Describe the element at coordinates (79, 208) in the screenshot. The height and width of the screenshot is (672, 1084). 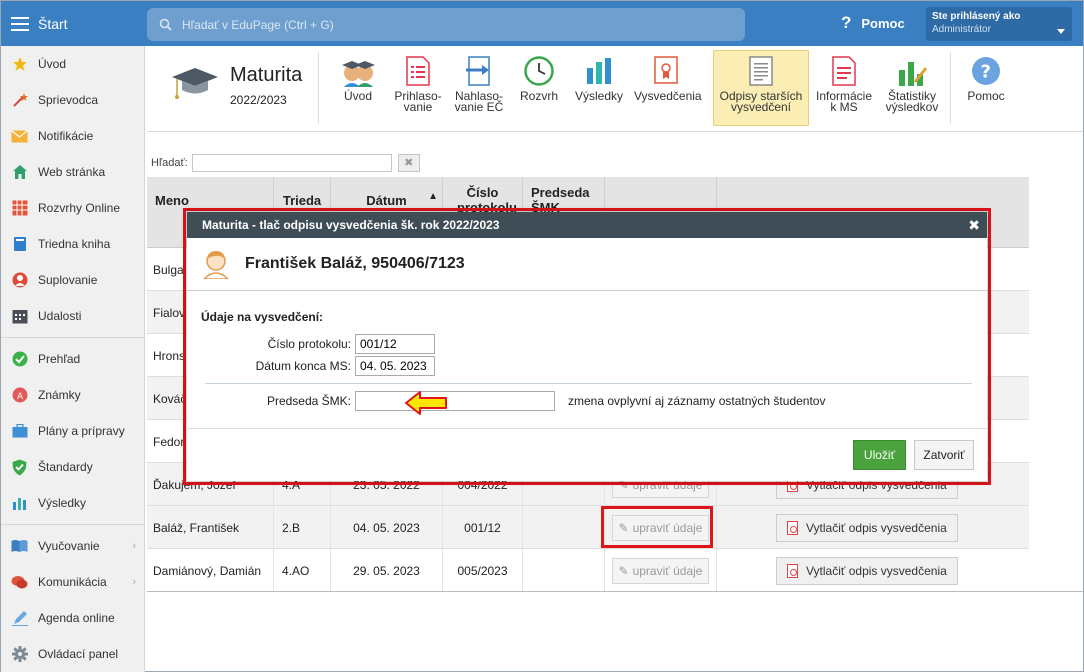
I see `sidebar-item-label: Rozvrhy Online` at that location.